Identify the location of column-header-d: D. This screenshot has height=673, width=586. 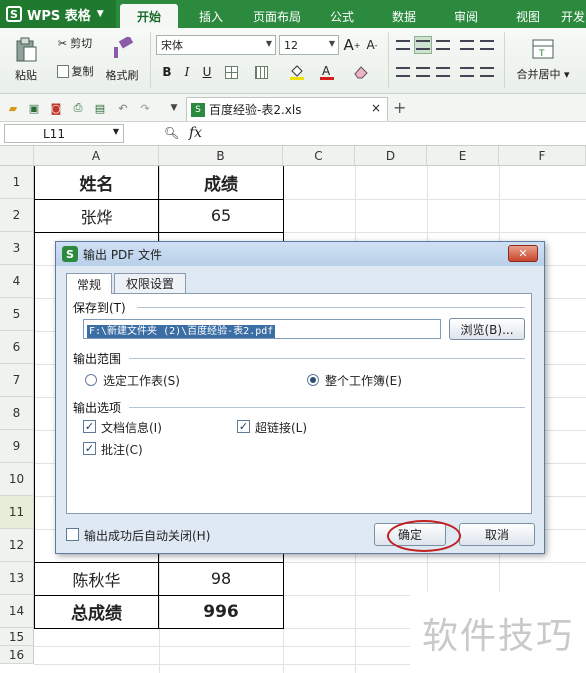
(391, 156).